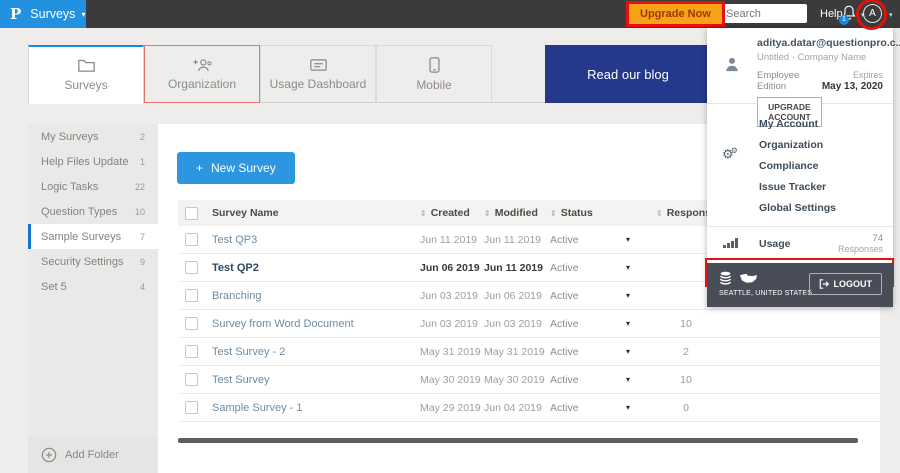 The image size is (900, 473). What do you see at coordinates (853, 284) in the screenshot?
I see `logout-label: LOGOUT` at bounding box center [853, 284].